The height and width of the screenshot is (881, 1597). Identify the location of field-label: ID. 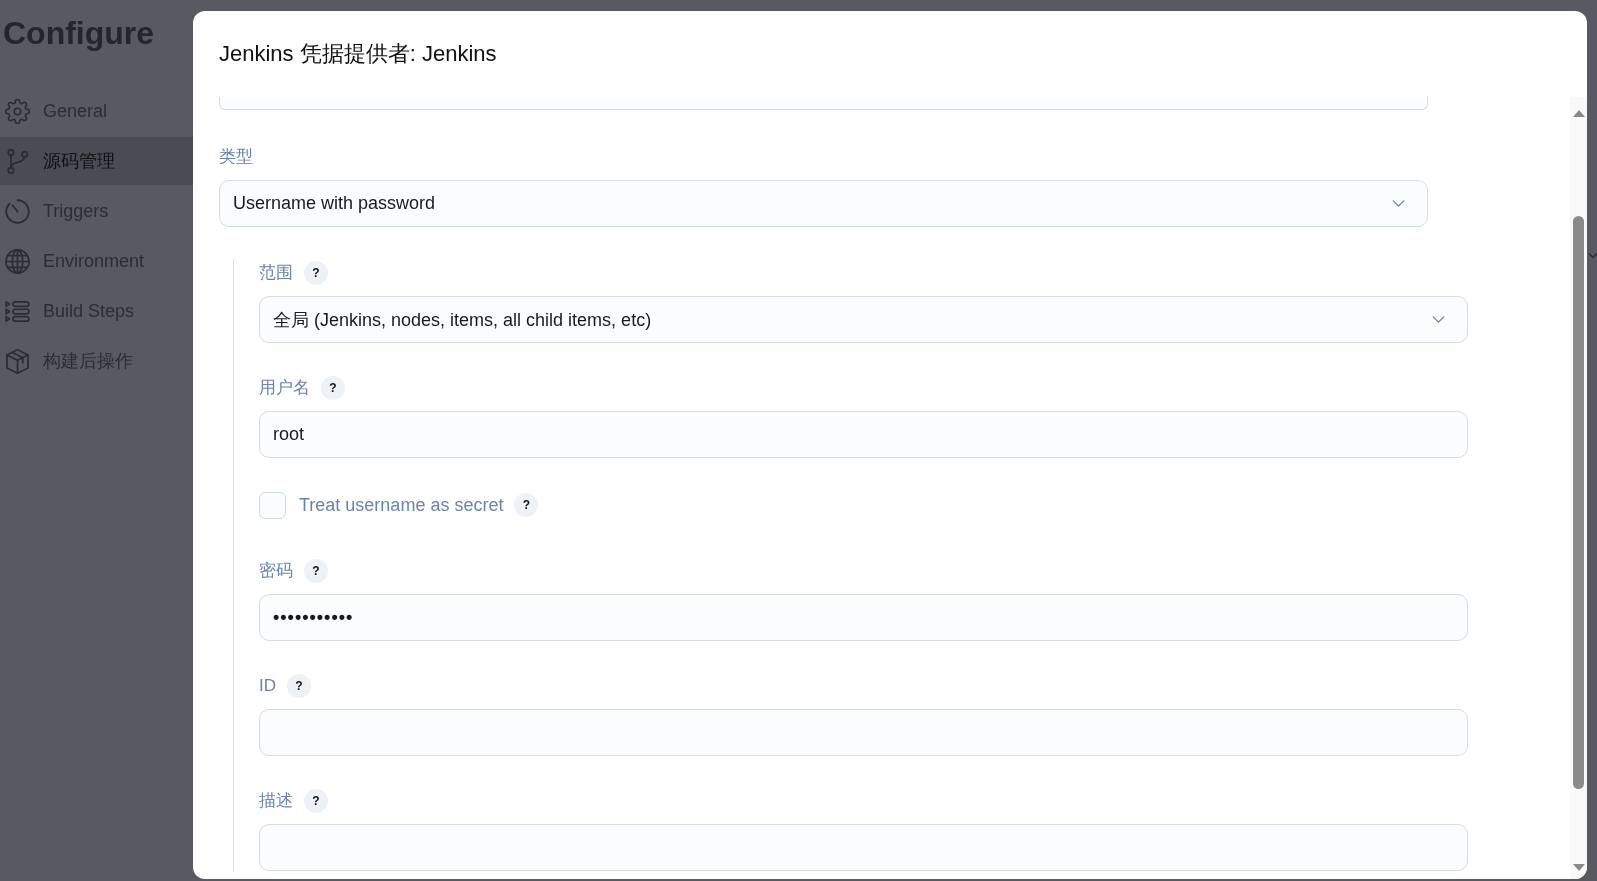
(267, 686).